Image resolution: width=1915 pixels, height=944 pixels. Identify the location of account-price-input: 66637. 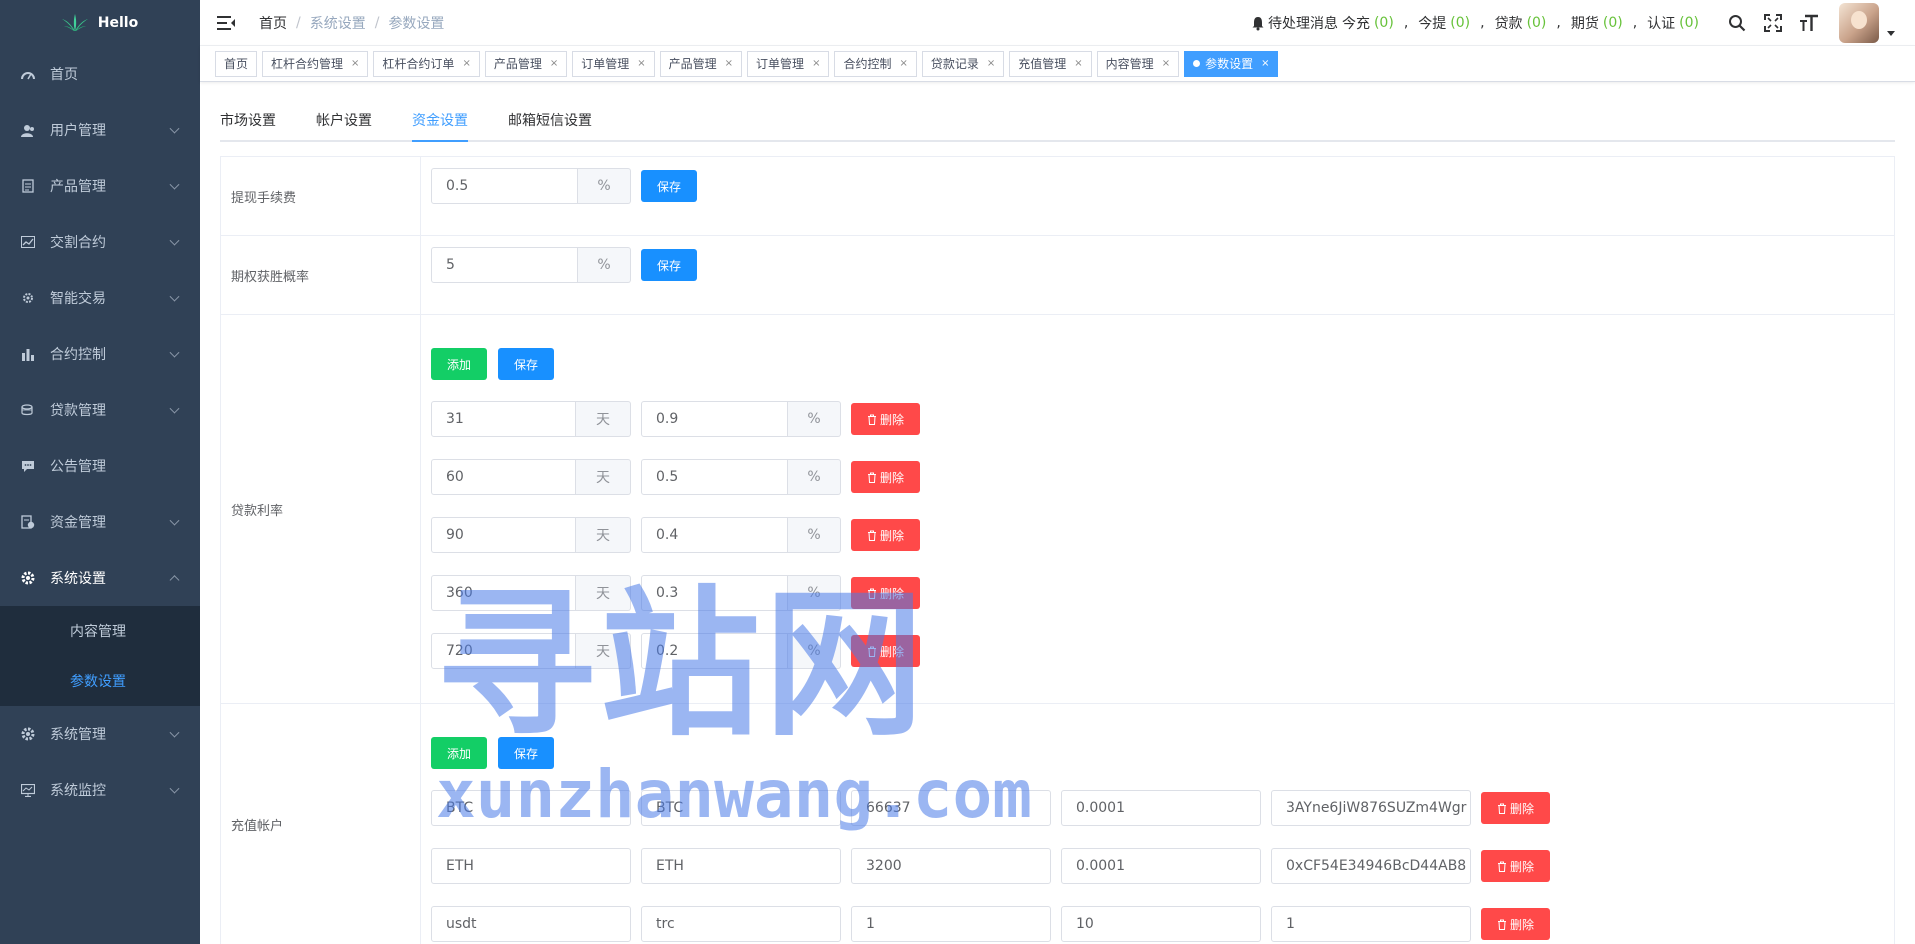
(951, 808).